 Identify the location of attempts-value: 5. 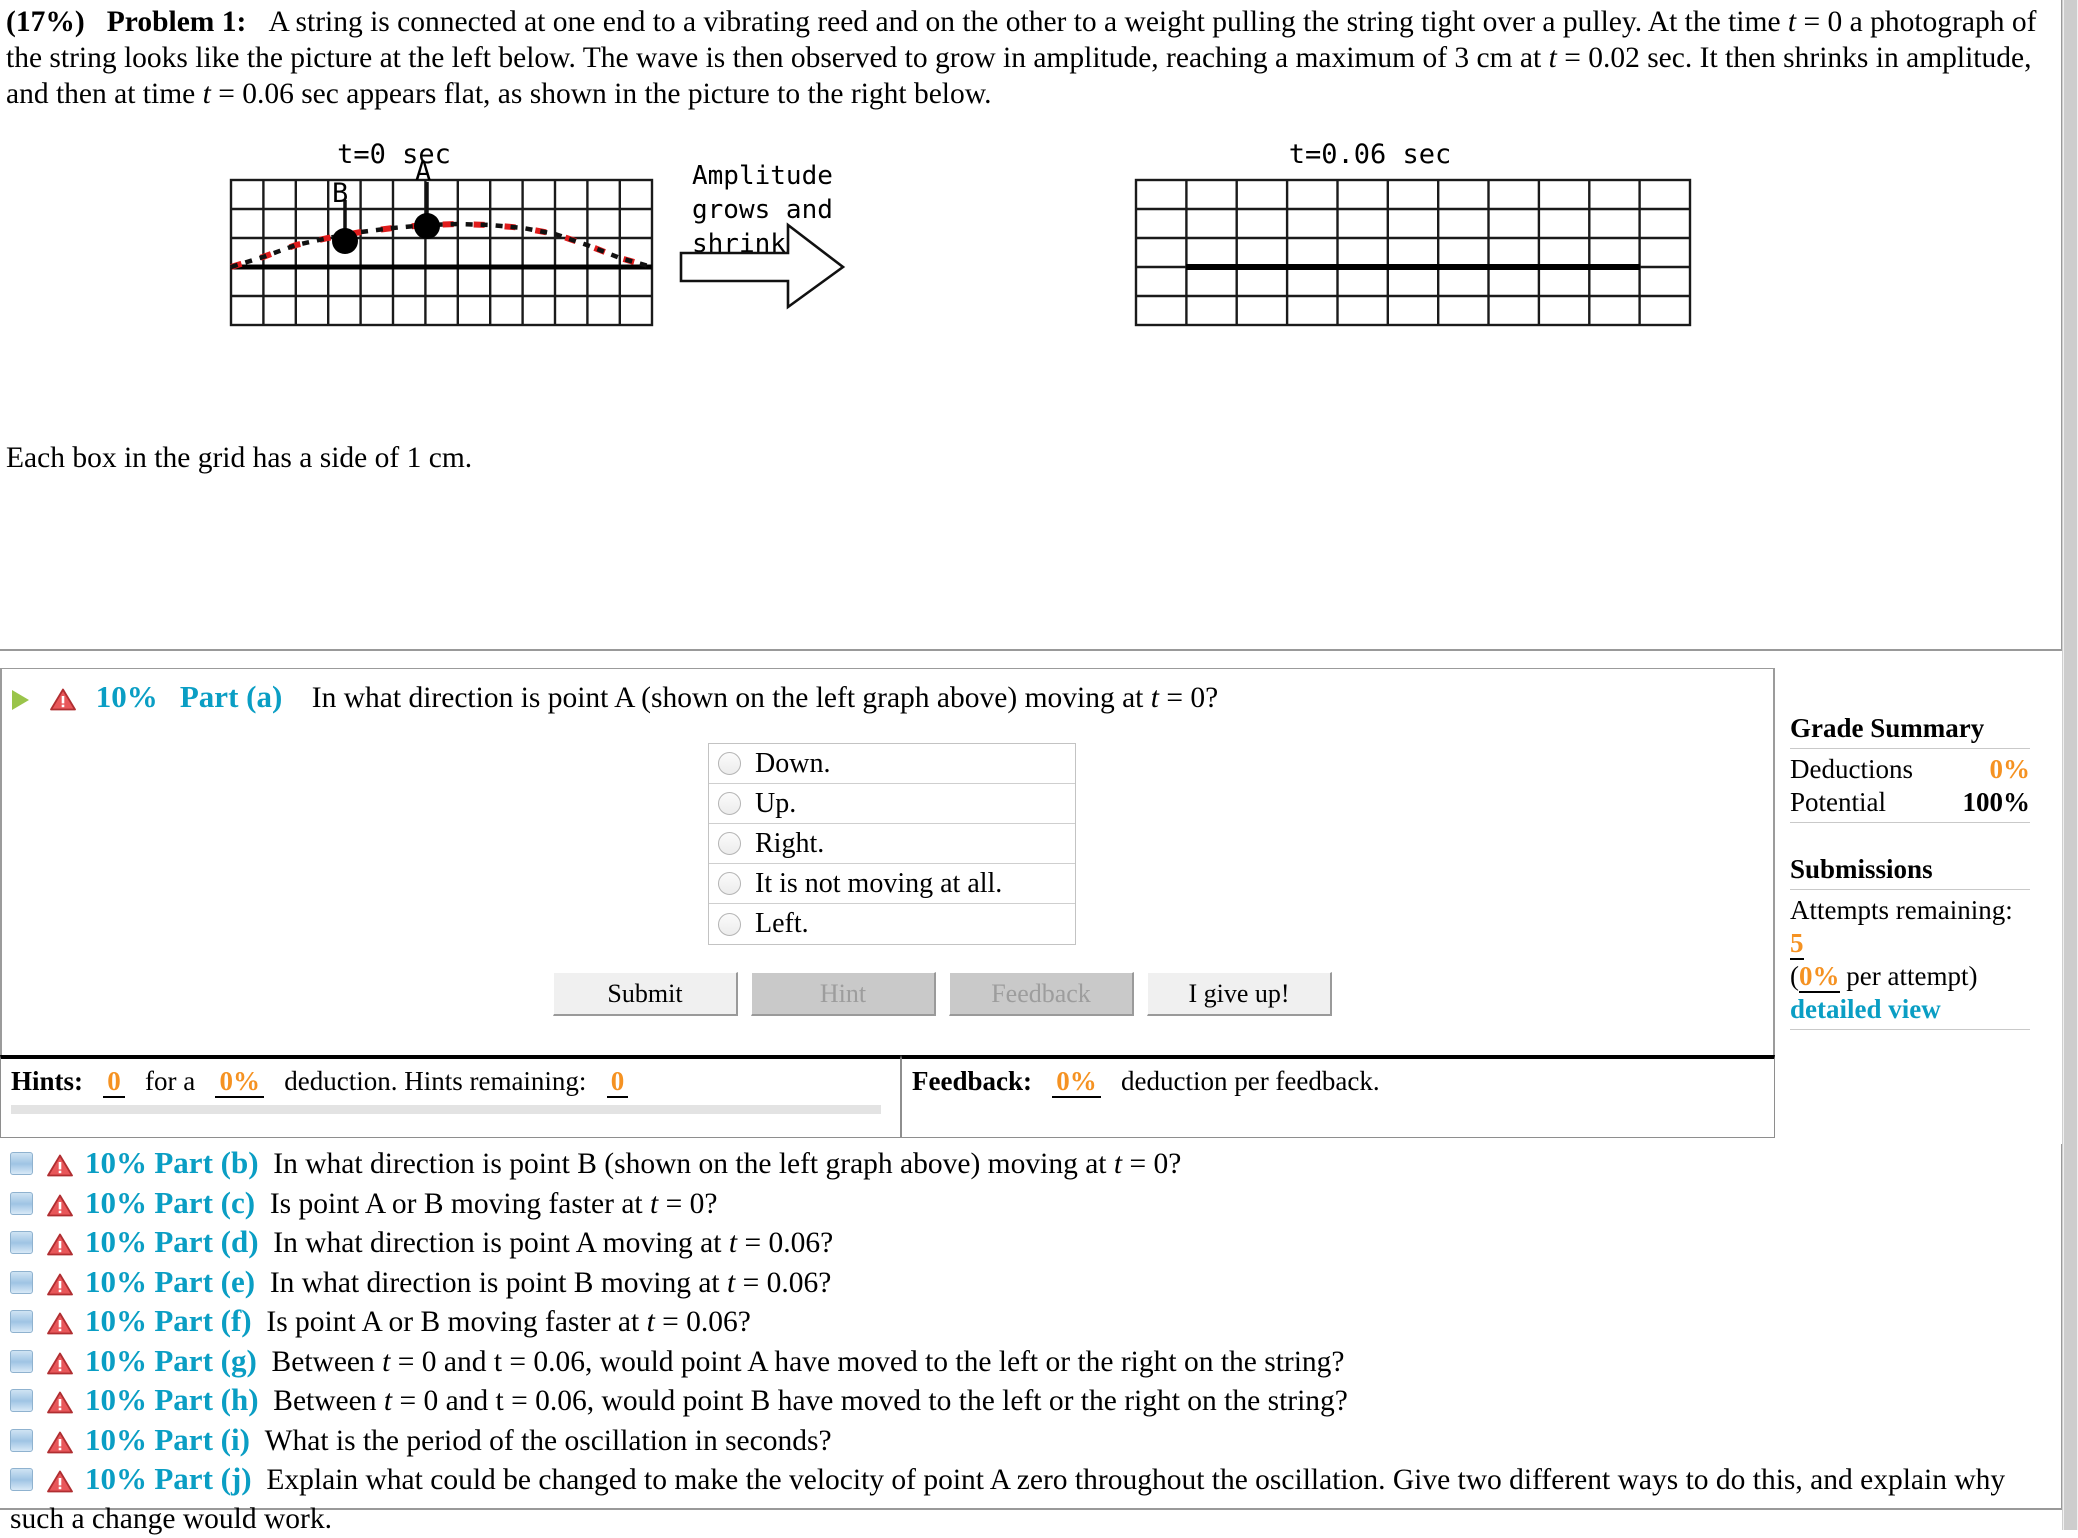
(1797, 944).